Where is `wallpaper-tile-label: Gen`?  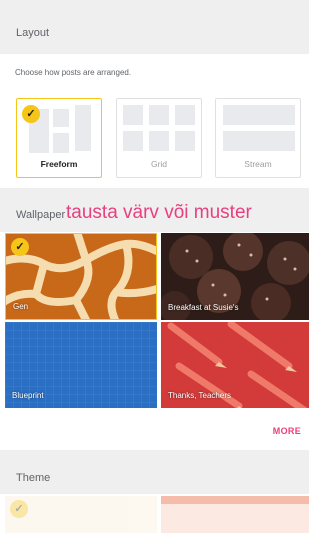
wallpaper-tile-label: Gen is located at coordinates (21, 306).